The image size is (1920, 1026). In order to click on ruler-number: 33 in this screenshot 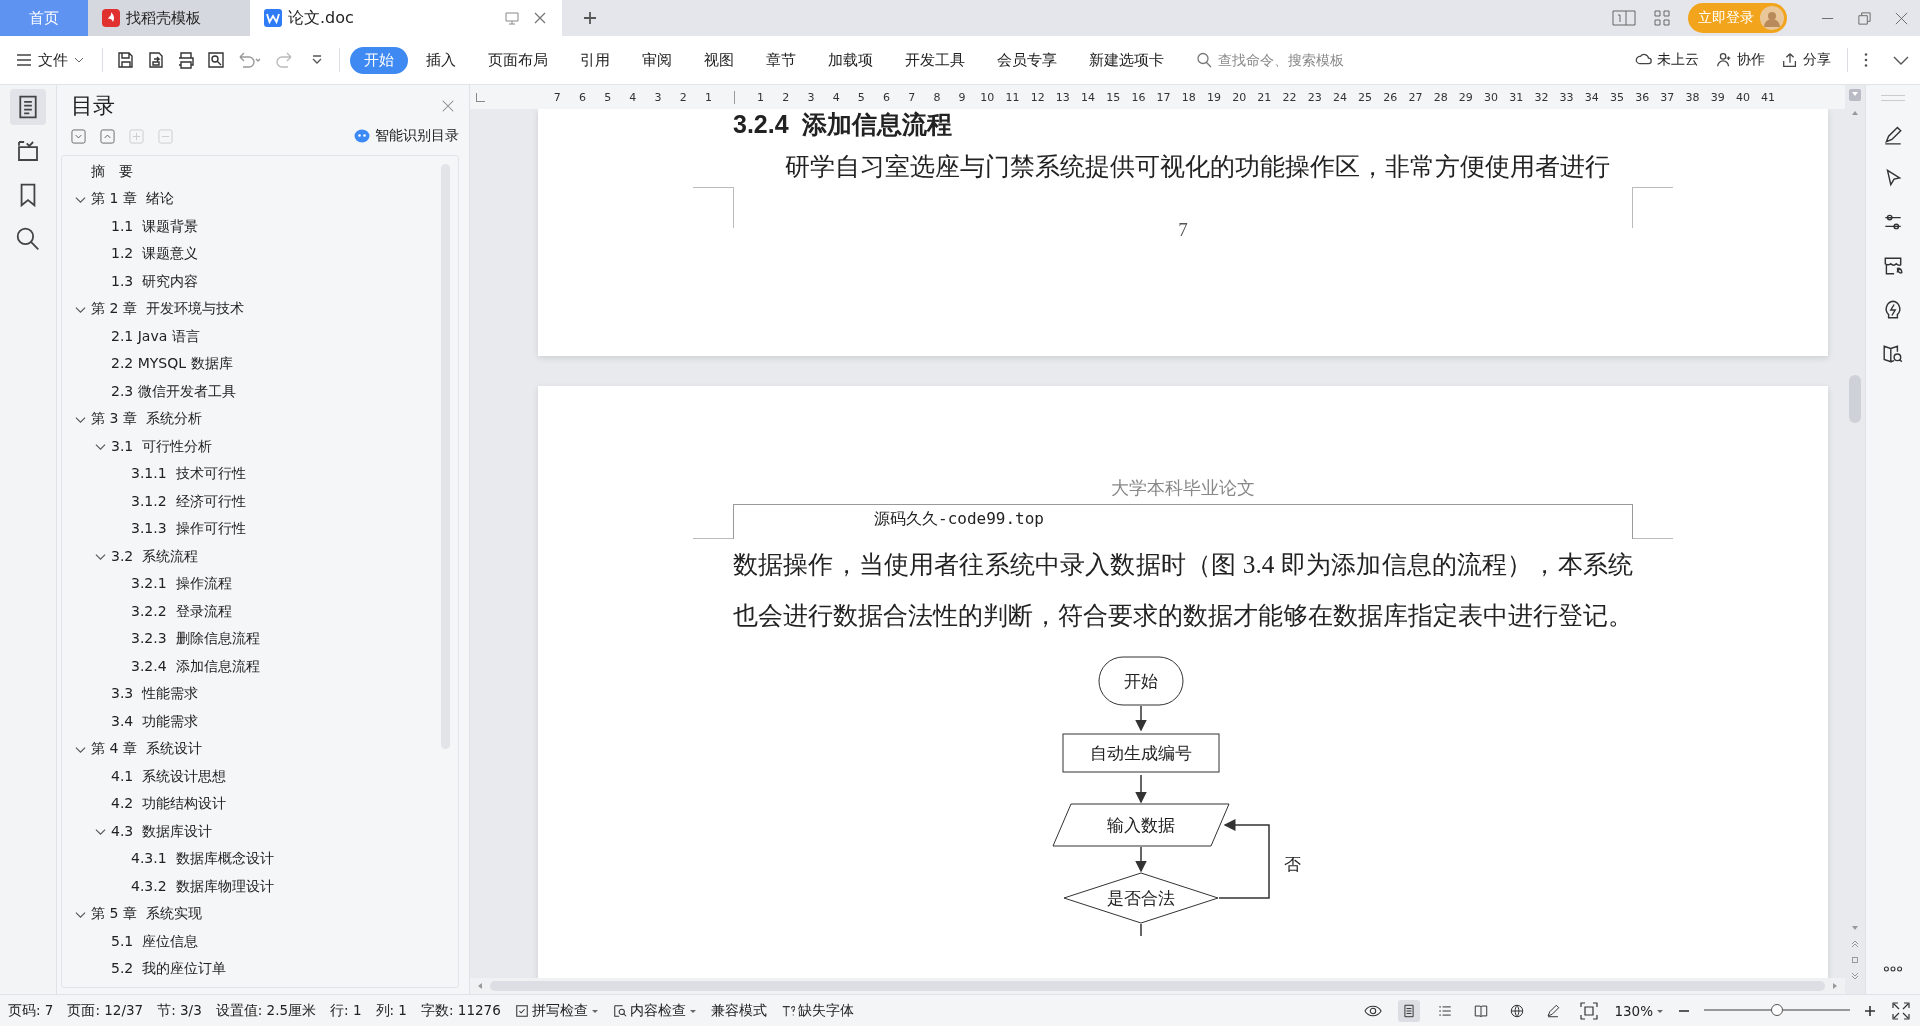, I will do `click(1566, 97)`.